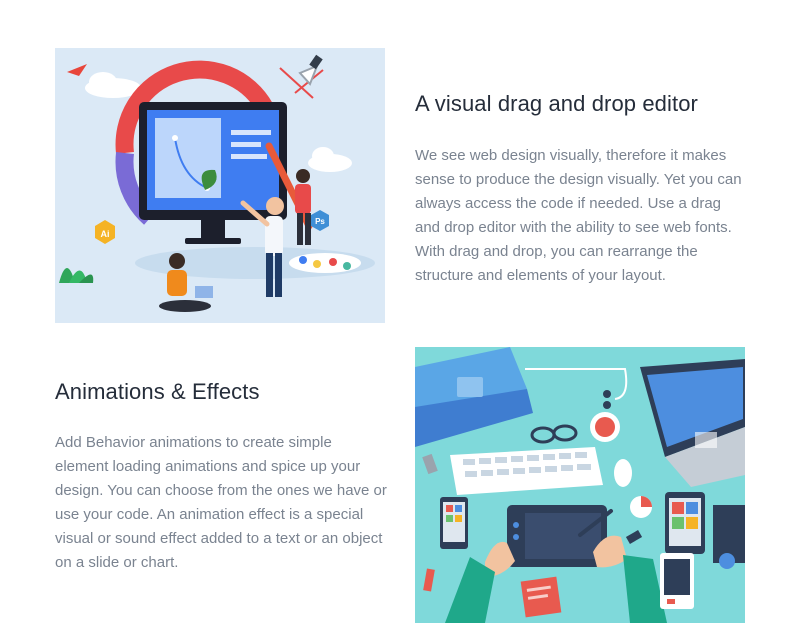  What do you see at coordinates (320, 221) in the screenshot?
I see `svg-text: Ps` at bounding box center [320, 221].